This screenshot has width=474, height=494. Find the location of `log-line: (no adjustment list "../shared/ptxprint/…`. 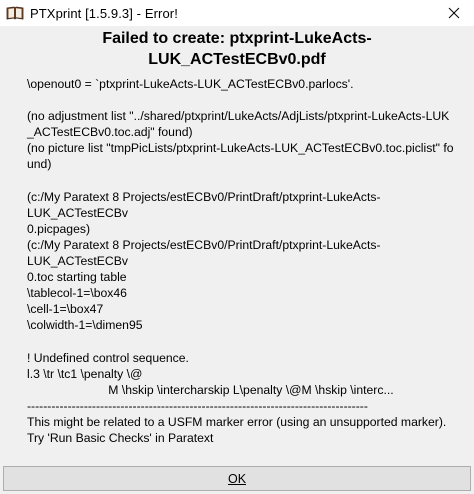

log-line: (no adjustment list "../shared/ptxprint/… is located at coordinates (238, 116).